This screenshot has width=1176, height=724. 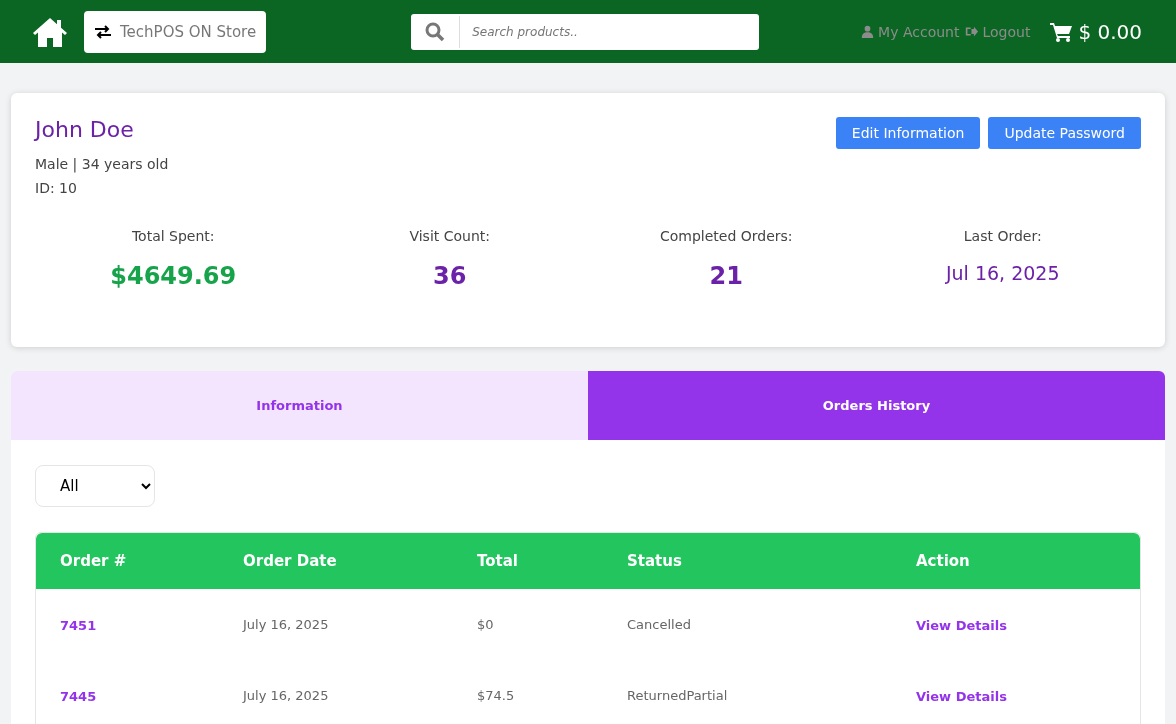 I want to click on column-header: Order #, so click(x=94, y=561).